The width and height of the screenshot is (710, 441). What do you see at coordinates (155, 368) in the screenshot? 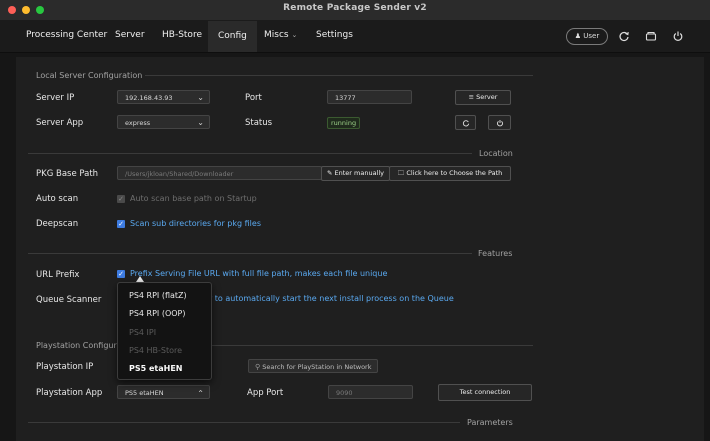
I see `dropdown-option-selected: PS5 etaHEN` at bounding box center [155, 368].